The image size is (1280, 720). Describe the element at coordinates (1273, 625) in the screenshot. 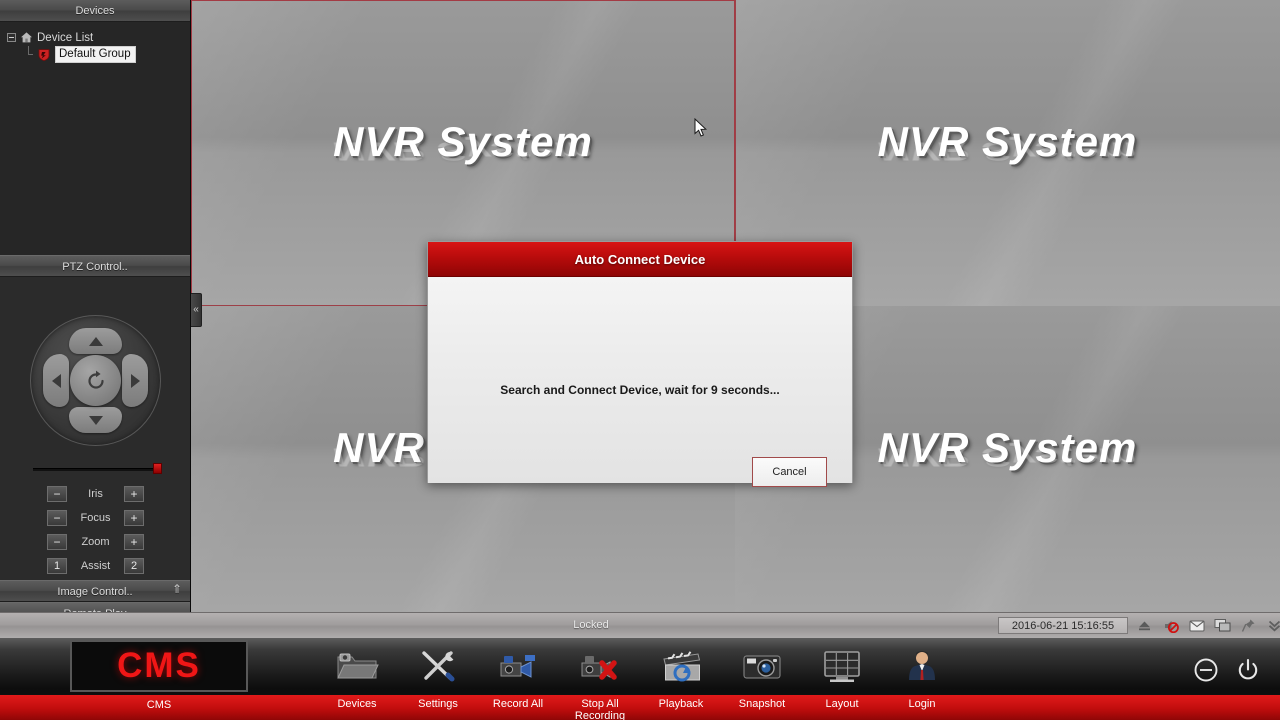

I see `chevron-double-down-icon` at that location.